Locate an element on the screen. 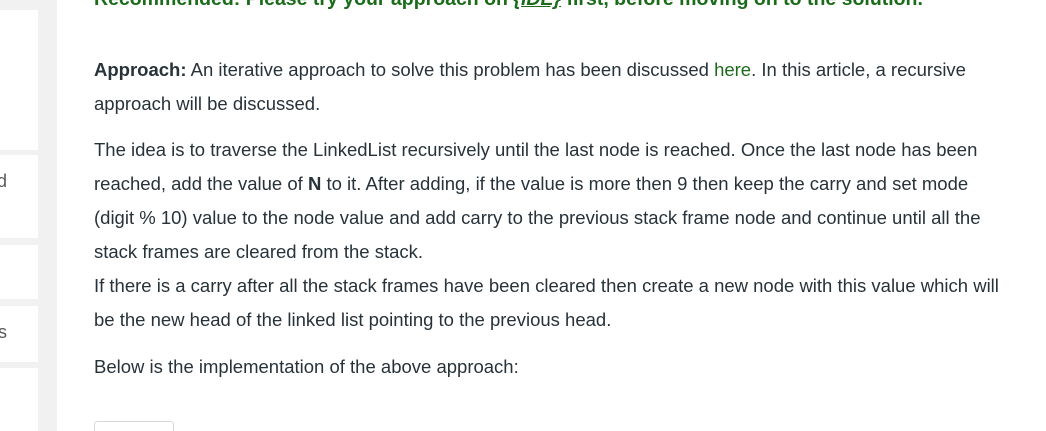 The image size is (1046, 431). idea-bold-n: N is located at coordinates (314, 183).